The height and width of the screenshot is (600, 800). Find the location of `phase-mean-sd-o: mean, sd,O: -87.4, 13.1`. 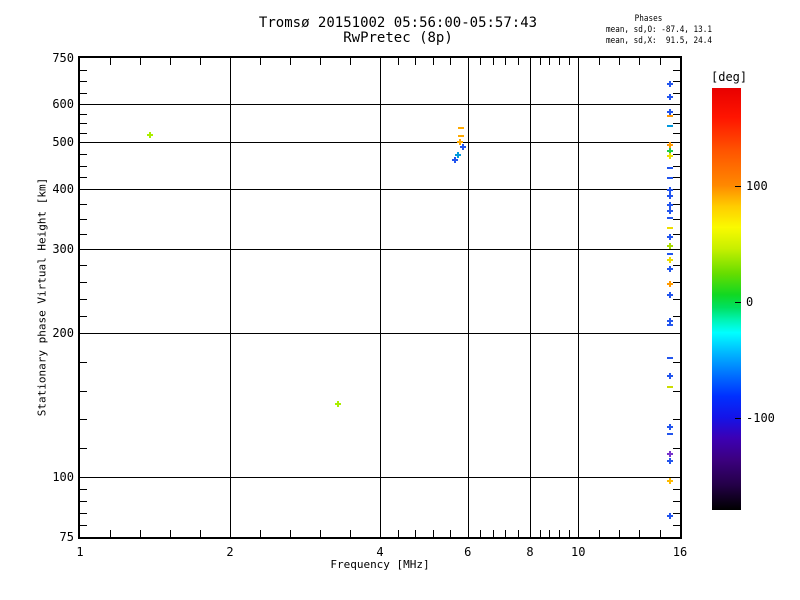

phase-mean-sd-o: mean, sd,O: -87.4, 13.1 is located at coordinates (659, 30).